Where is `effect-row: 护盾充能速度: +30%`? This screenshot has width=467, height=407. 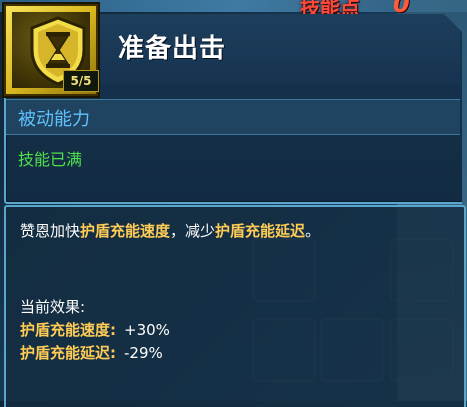 effect-row: 护盾充能速度: +30% is located at coordinates (95, 329).